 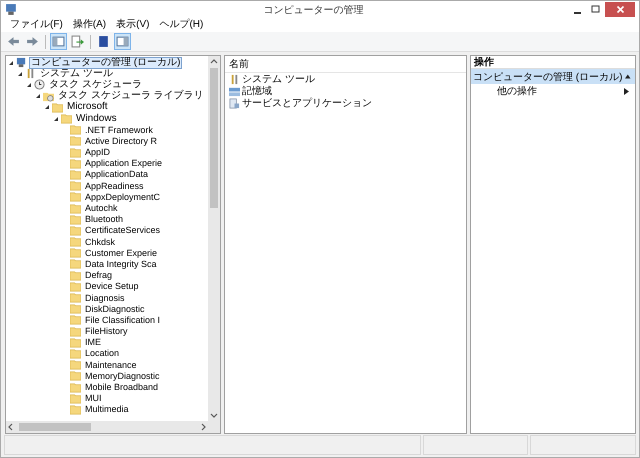 I want to click on list-item: 記憶域, so click(x=257, y=91).